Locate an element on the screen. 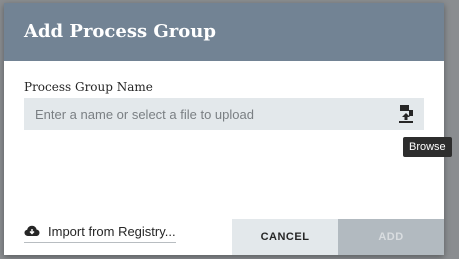 This screenshot has width=459, height=259. cancel-button: CANCEL is located at coordinates (285, 237).